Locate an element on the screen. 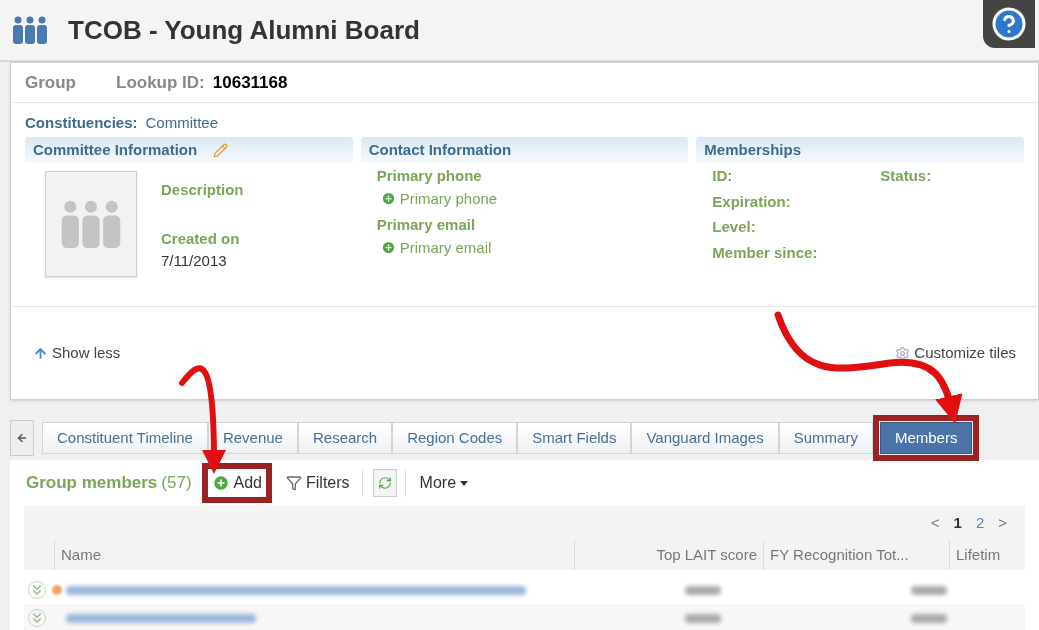 Image resolution: width=1039 pixels, height=630 pixels. column-header: Top LAIT score is located at coordinates (668, 555).